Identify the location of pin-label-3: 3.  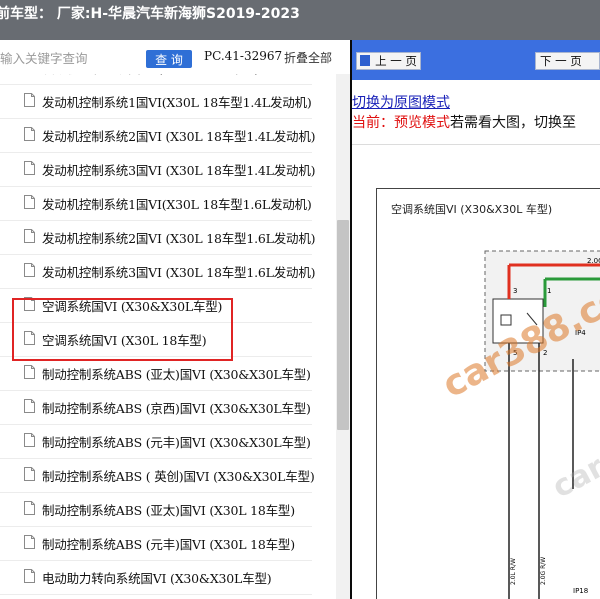
(515, 291).